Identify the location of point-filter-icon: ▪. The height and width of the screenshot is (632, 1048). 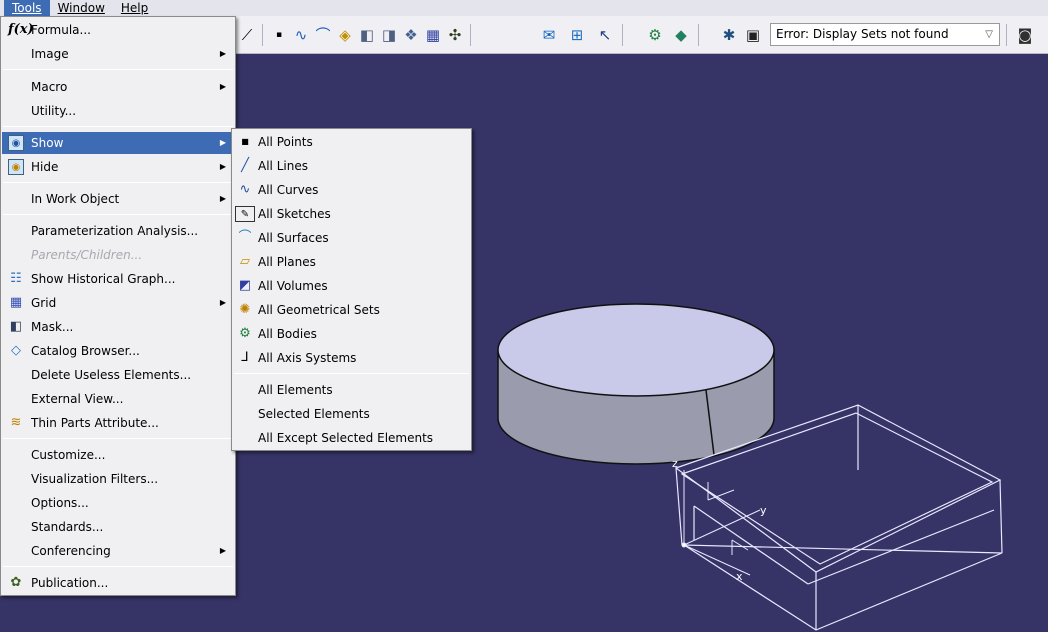
(279, 35).